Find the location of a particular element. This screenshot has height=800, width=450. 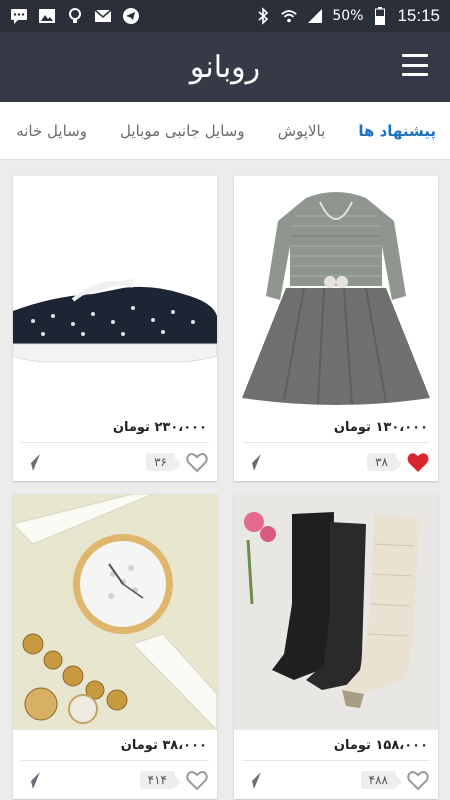

status-bar: 50% 15:15 is located at coordinates (225, 16).